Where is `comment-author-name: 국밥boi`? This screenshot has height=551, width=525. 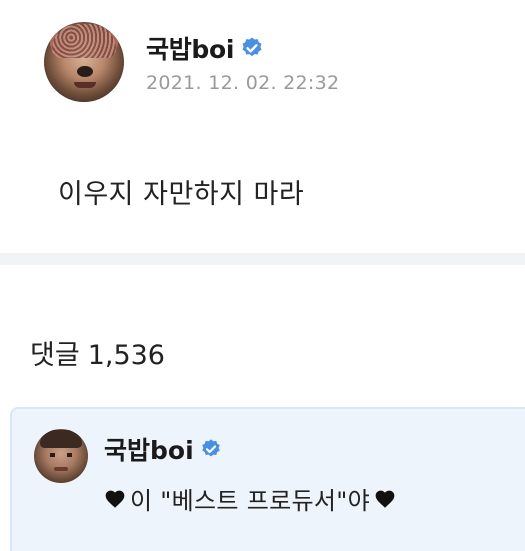
comment-author-name: 국밥boi is located at coordinates (149, 449).